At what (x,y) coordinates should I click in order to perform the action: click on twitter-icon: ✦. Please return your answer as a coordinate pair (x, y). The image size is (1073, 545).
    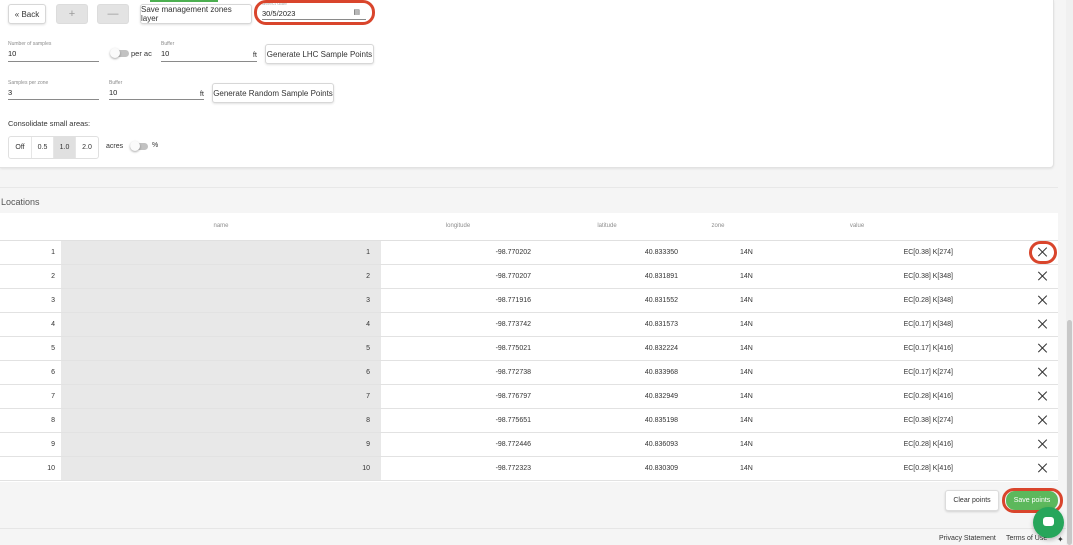
    Looking at the image, I should click on (1060, 539).